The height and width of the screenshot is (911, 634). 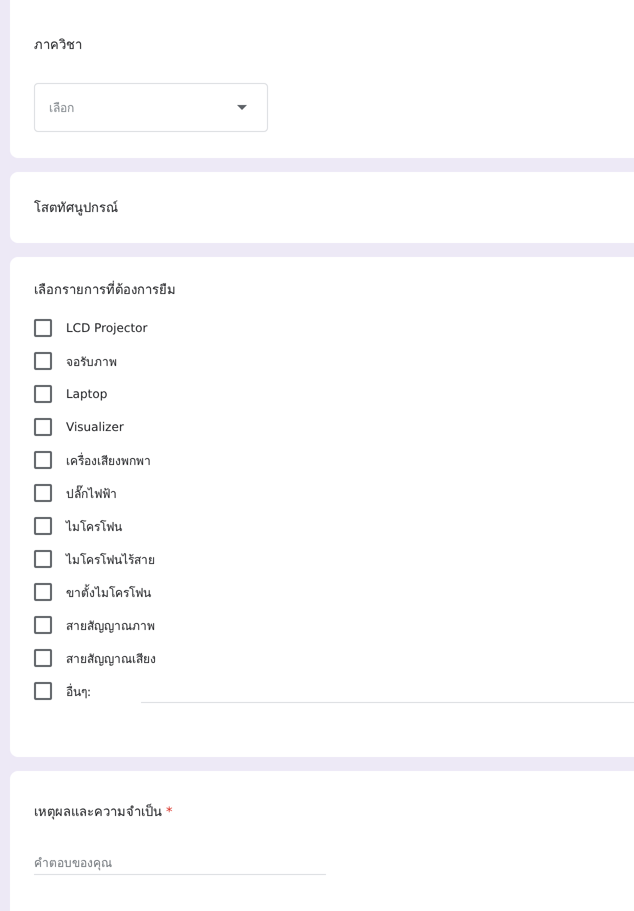 What do you see at coordinates (79, 691) in the screenshot?
I see `option-label: อื่นๆ:` at bounding box center [79, 691].